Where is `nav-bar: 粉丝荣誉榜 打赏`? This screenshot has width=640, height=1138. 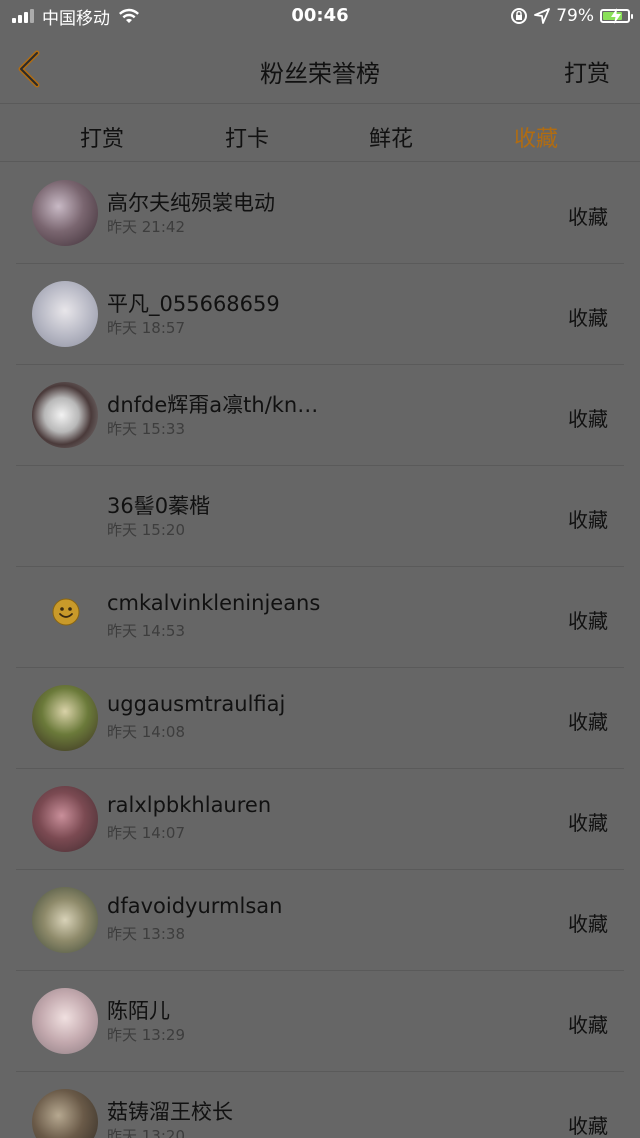 nav-bar: 粉丝荣誉榜 打赏 is located at coordinates (320, 69).